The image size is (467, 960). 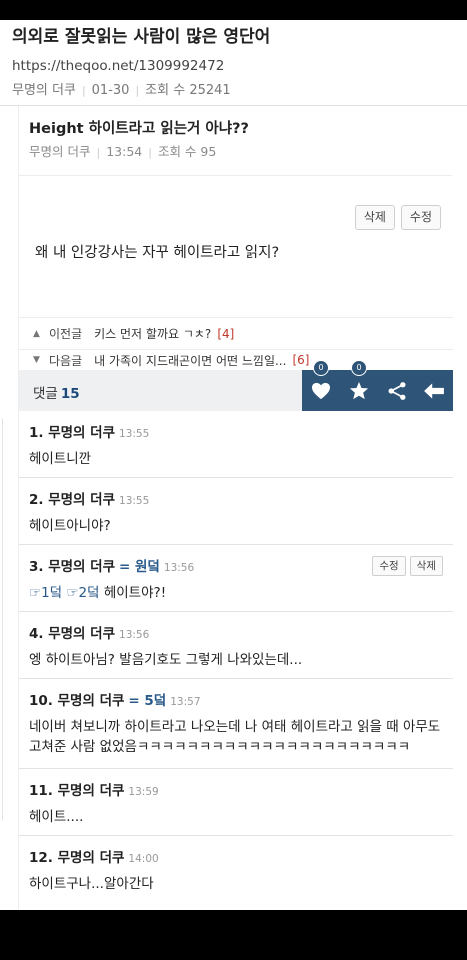 I want to click on reply-reference-link: ☞1덬, so click(x=45, y=593).